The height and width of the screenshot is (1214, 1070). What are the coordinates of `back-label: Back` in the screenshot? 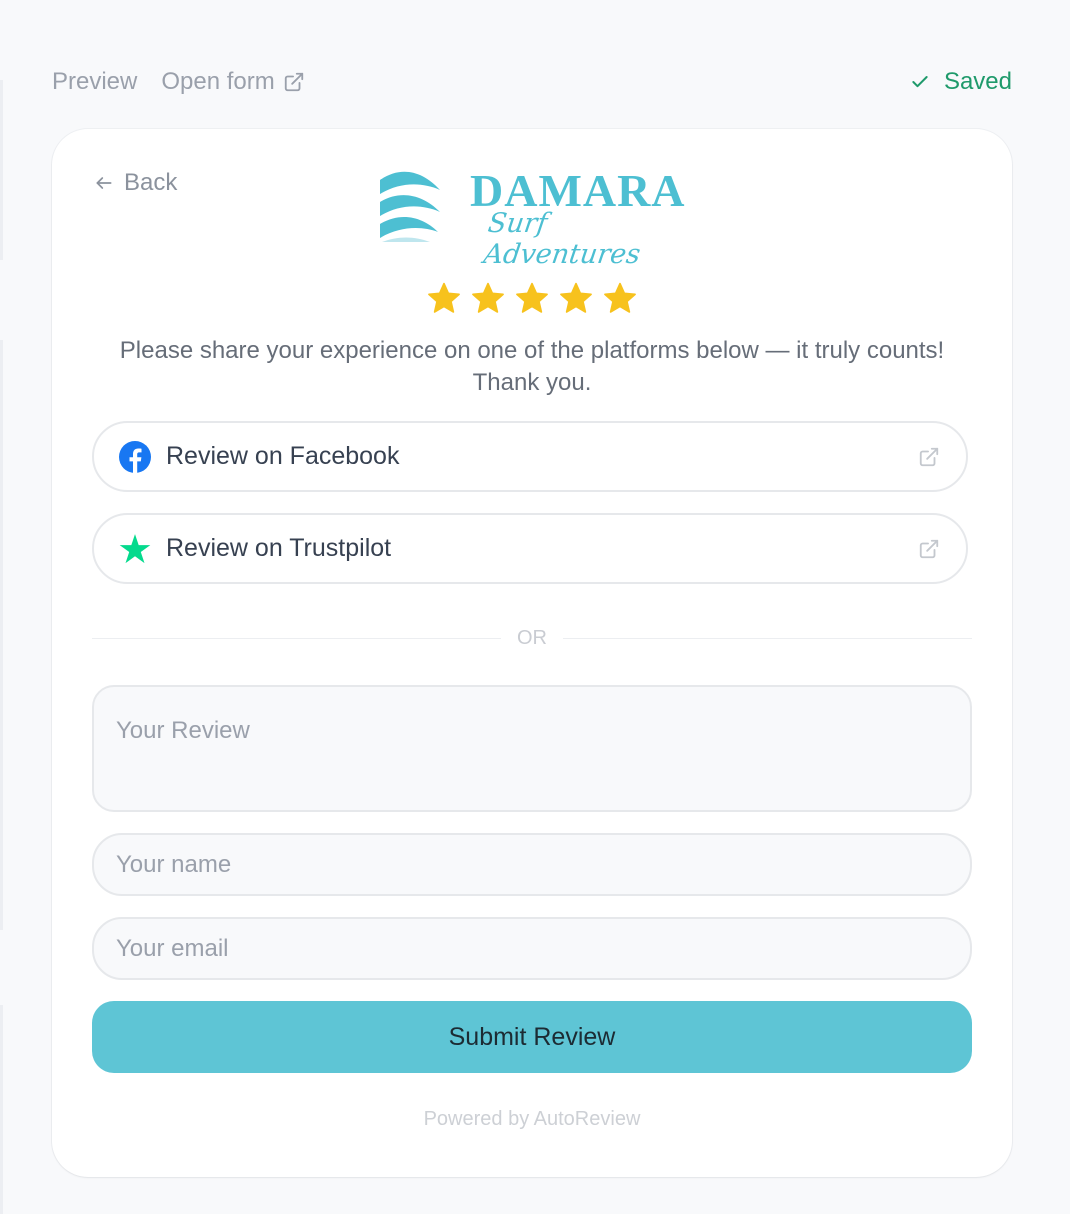 It's located at (151, 182).